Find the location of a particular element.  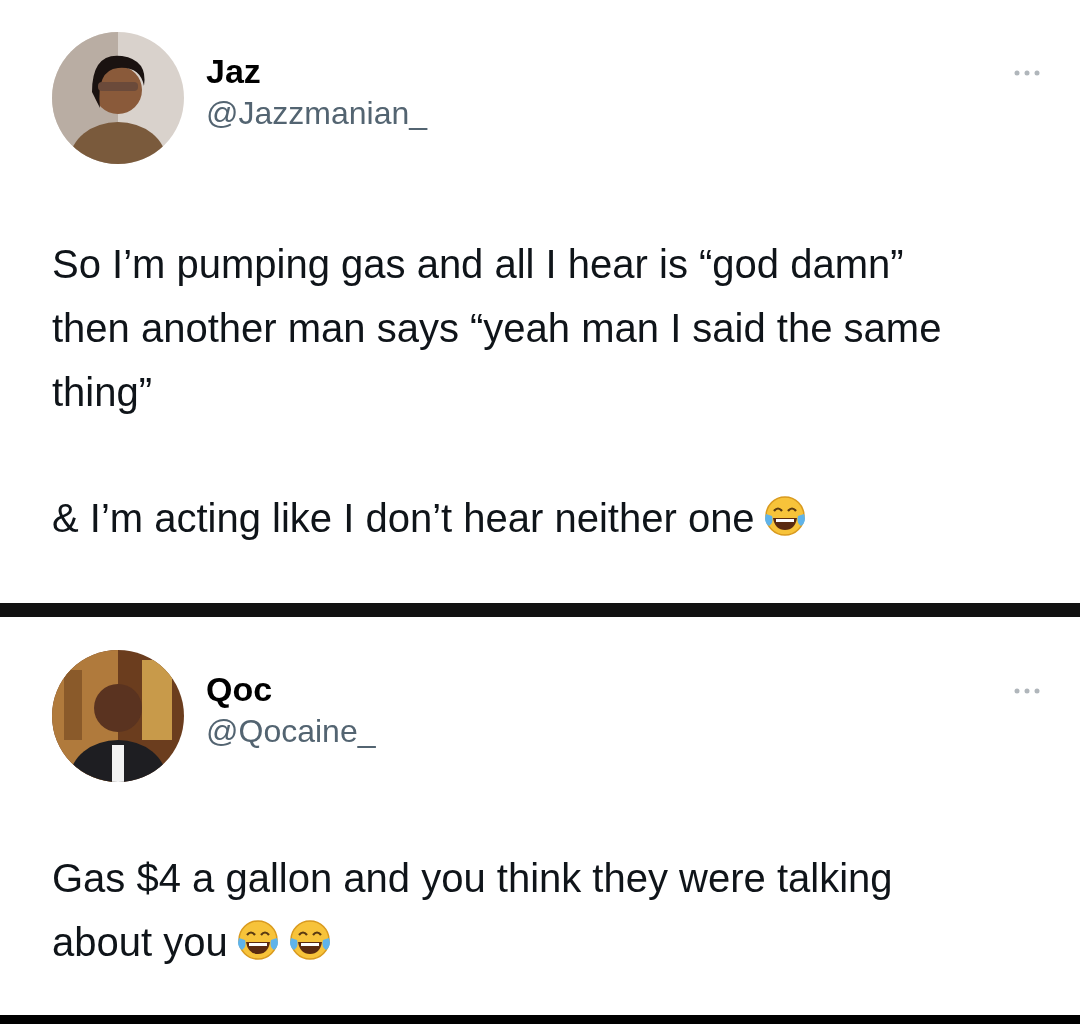

user-handle: @Qocaine_ is located at coordinates (291, 731).